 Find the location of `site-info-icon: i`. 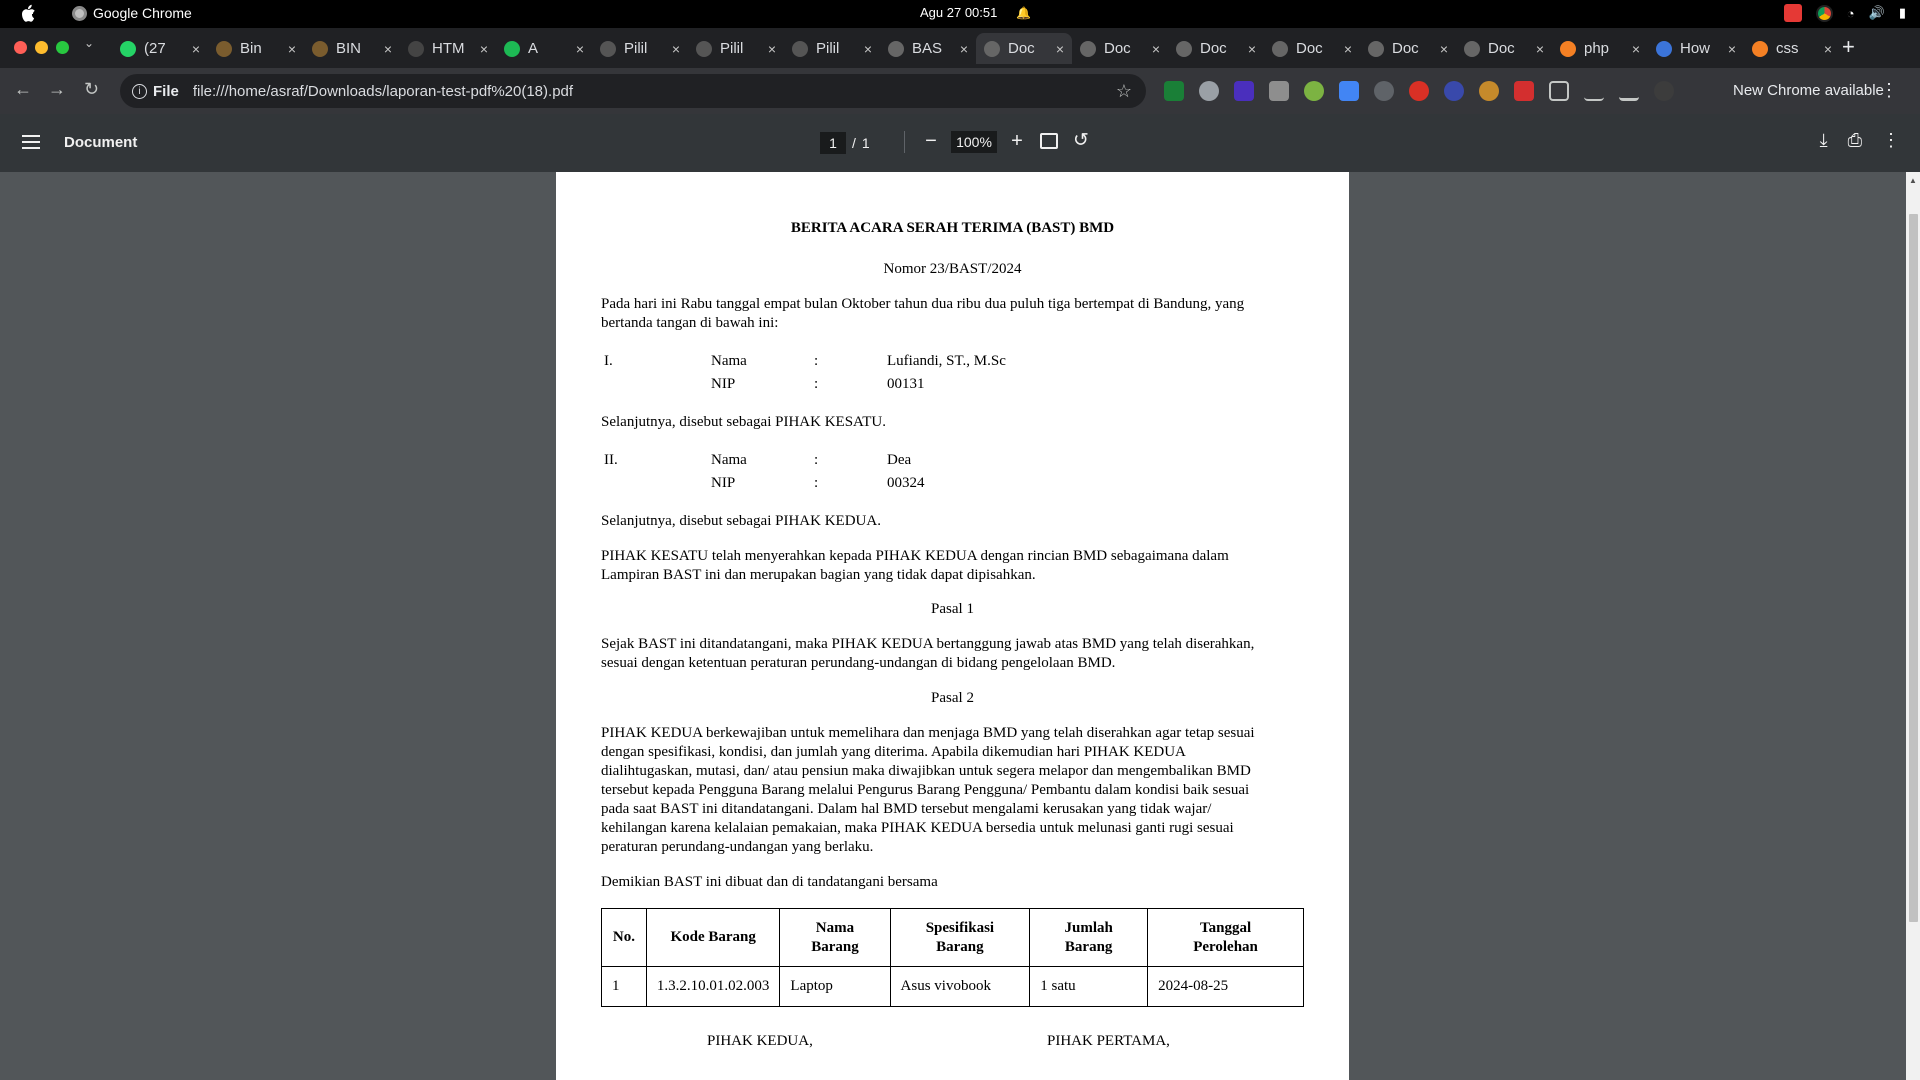

site-info-icon: i is located at coordinates (139, 91).